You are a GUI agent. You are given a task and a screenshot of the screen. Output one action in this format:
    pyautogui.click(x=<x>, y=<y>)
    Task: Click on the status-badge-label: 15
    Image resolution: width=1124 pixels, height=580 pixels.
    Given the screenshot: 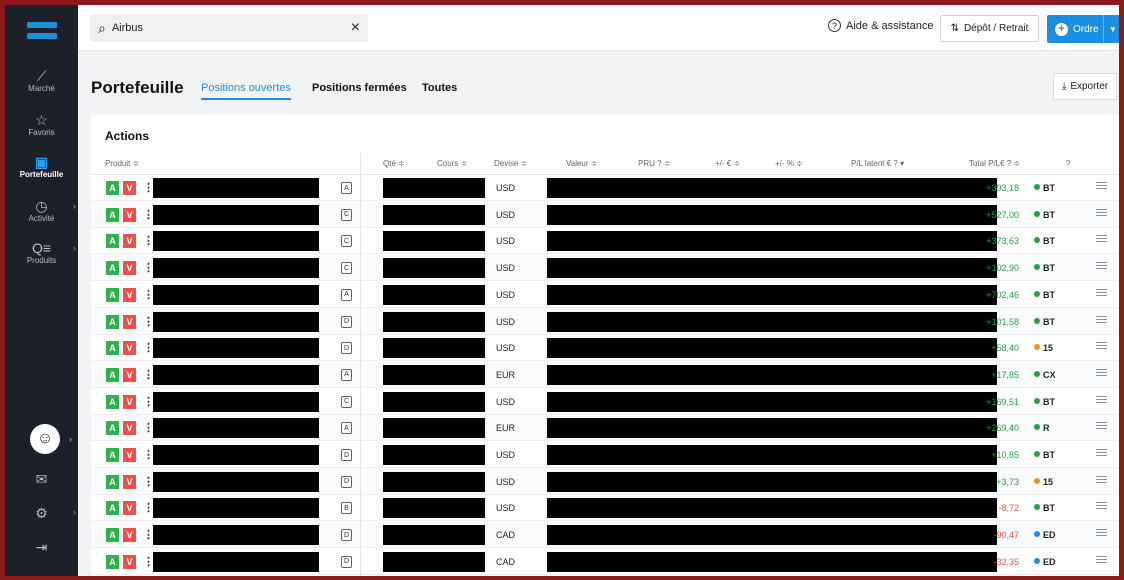 What is the action you would take?
    pyautogui.click(x=1048, y=481)
    